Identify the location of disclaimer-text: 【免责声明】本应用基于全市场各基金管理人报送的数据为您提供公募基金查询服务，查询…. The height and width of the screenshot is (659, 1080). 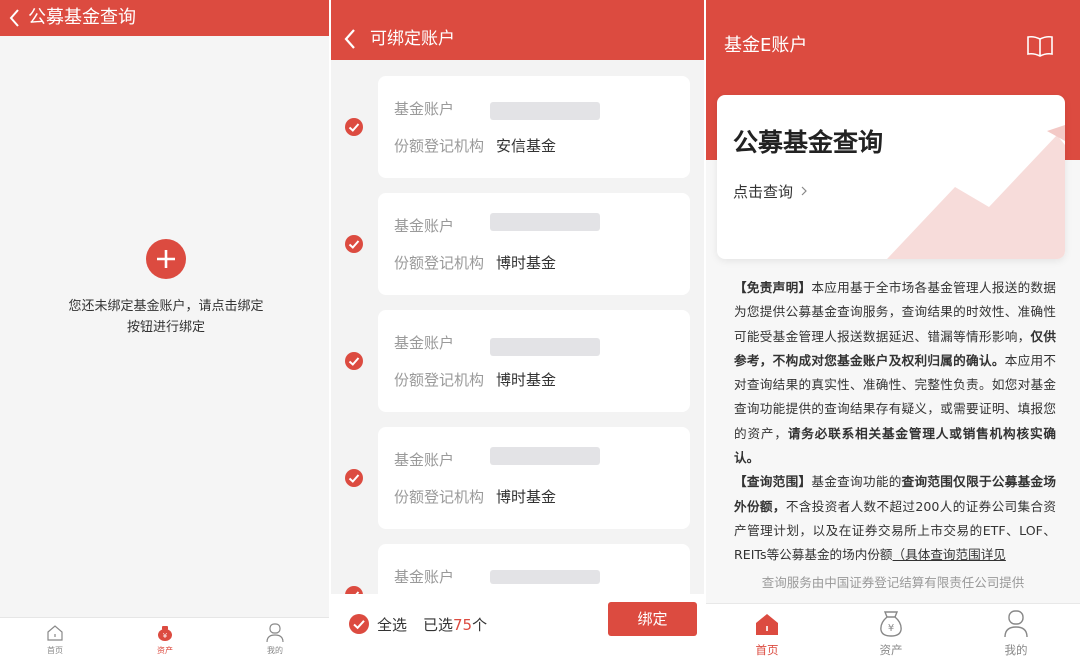
(895, 422).